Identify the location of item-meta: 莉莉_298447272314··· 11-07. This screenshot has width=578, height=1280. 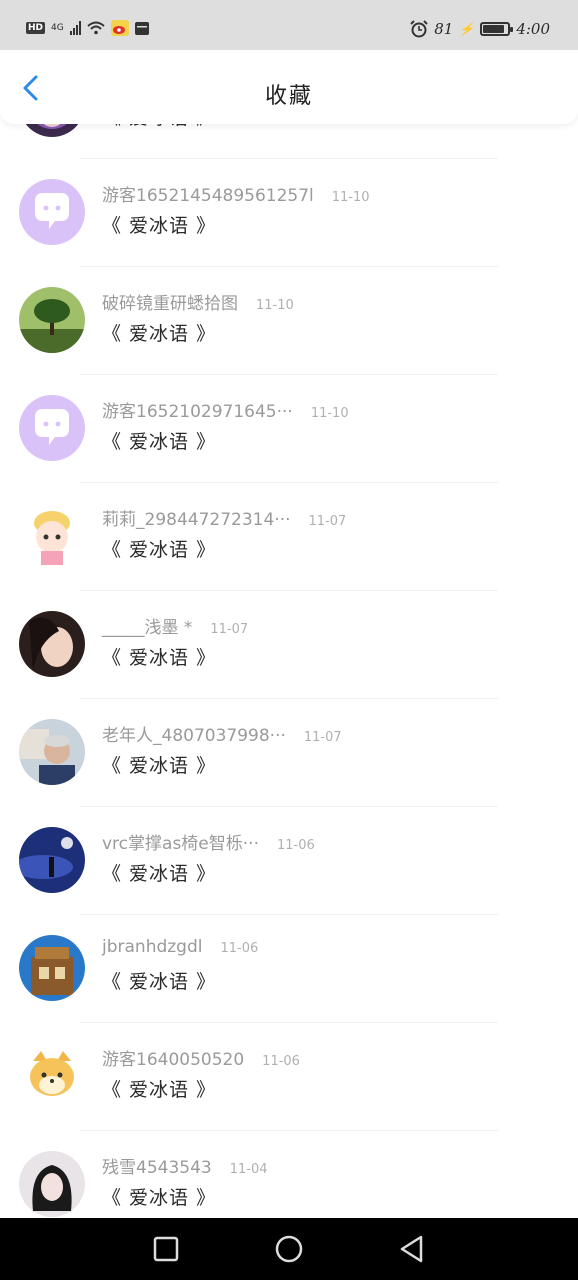
(224, 517).